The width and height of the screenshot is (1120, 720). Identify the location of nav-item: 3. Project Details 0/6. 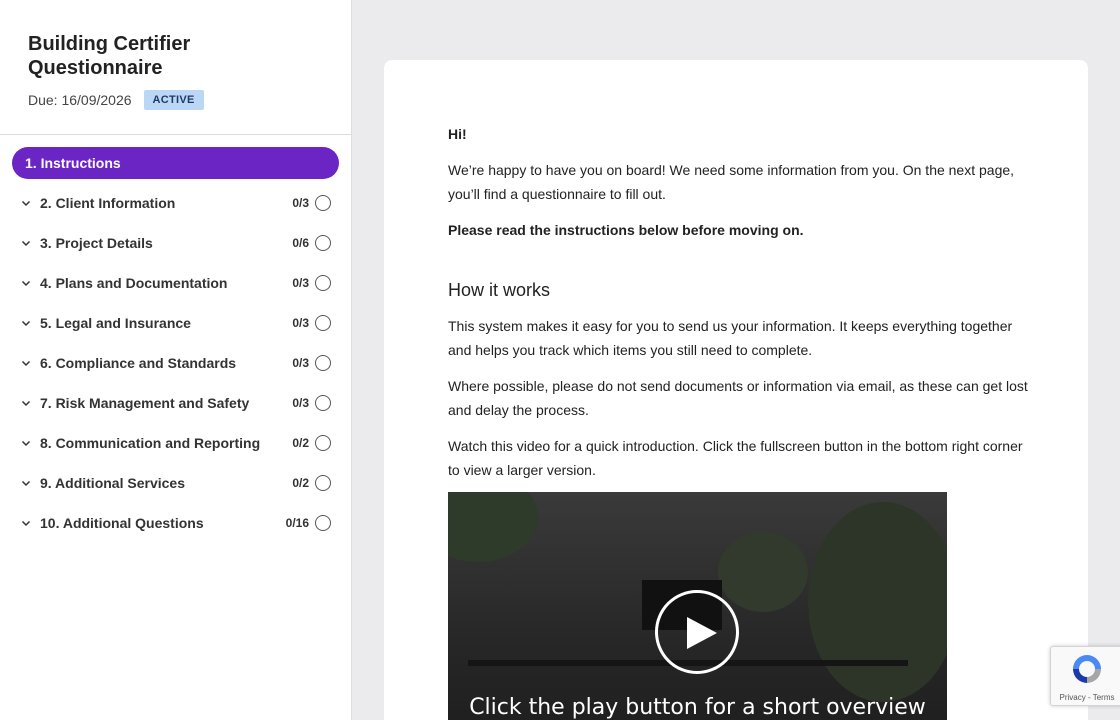
(175, 243).